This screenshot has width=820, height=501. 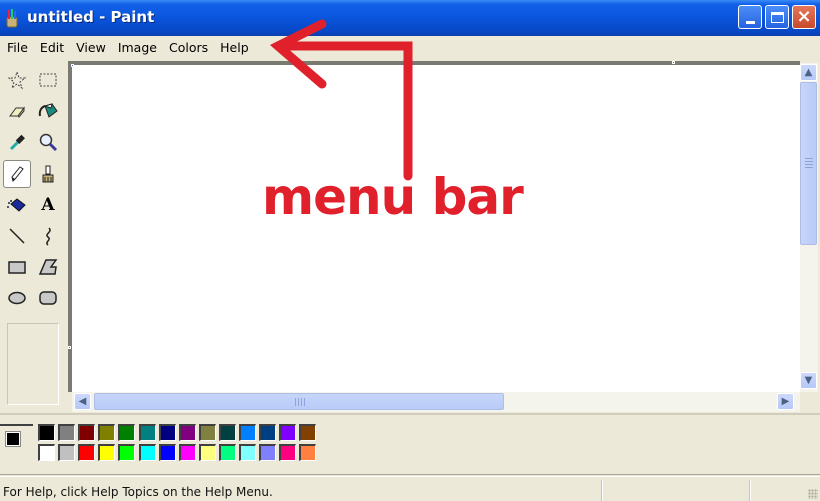 I want to click on scroll-up-button: ▲, so click(x=808, y=72).